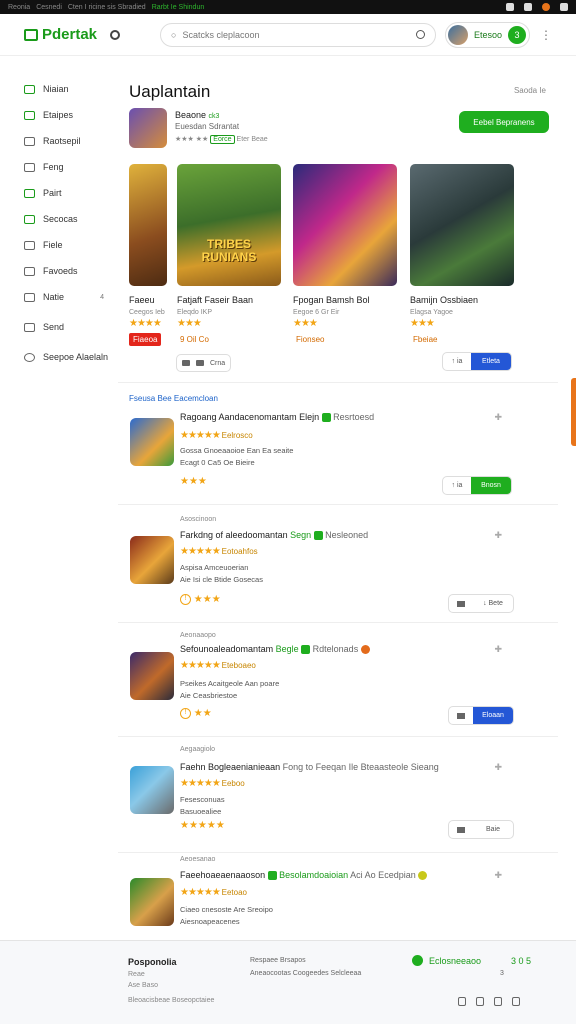  What do you see at coordinates (59, 327) in the screenshot?
I see `sidebar-item-send: Send` at bounding box center [59, 327].